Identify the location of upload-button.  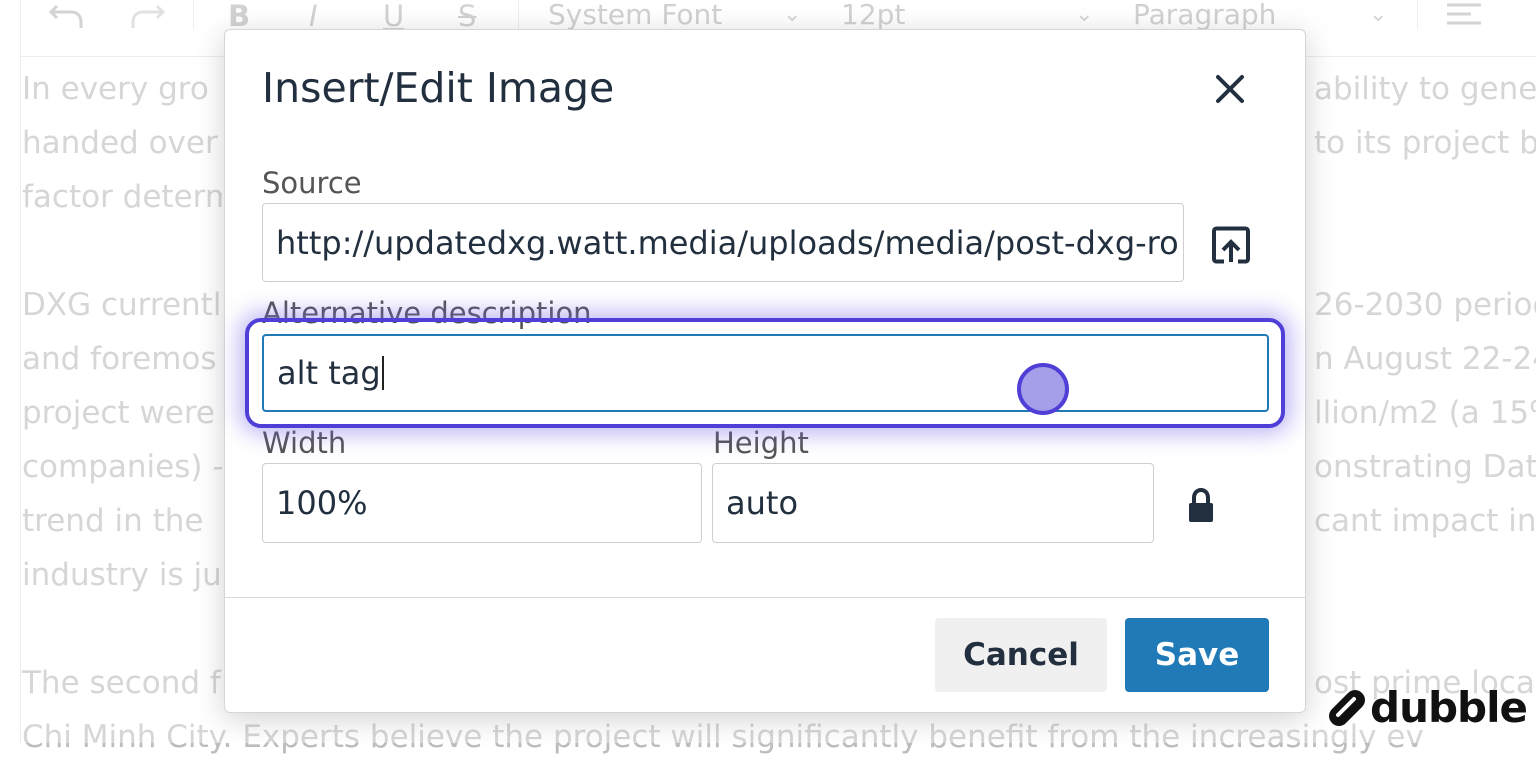
(1231, 245).